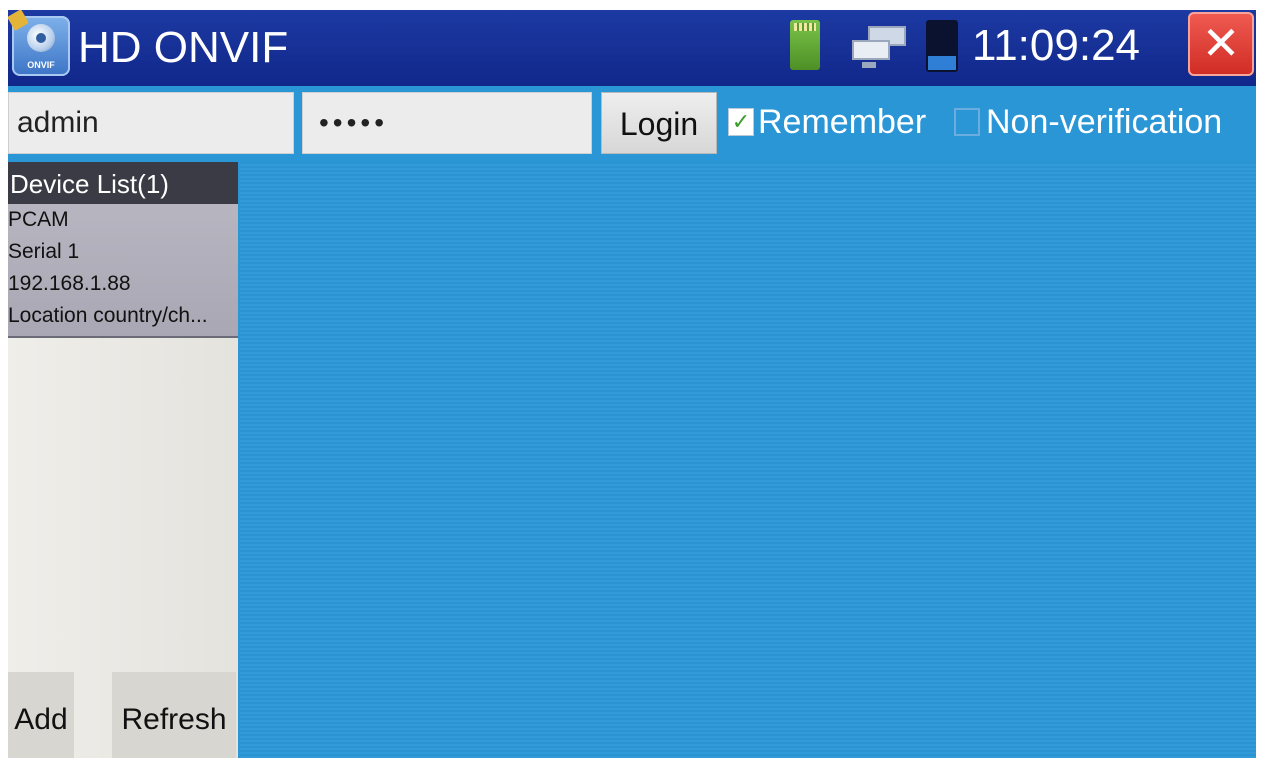 The width and height of the screenshot is (1261, 758). I want to click on device-list-header: Device List(1), so click(123, 183).